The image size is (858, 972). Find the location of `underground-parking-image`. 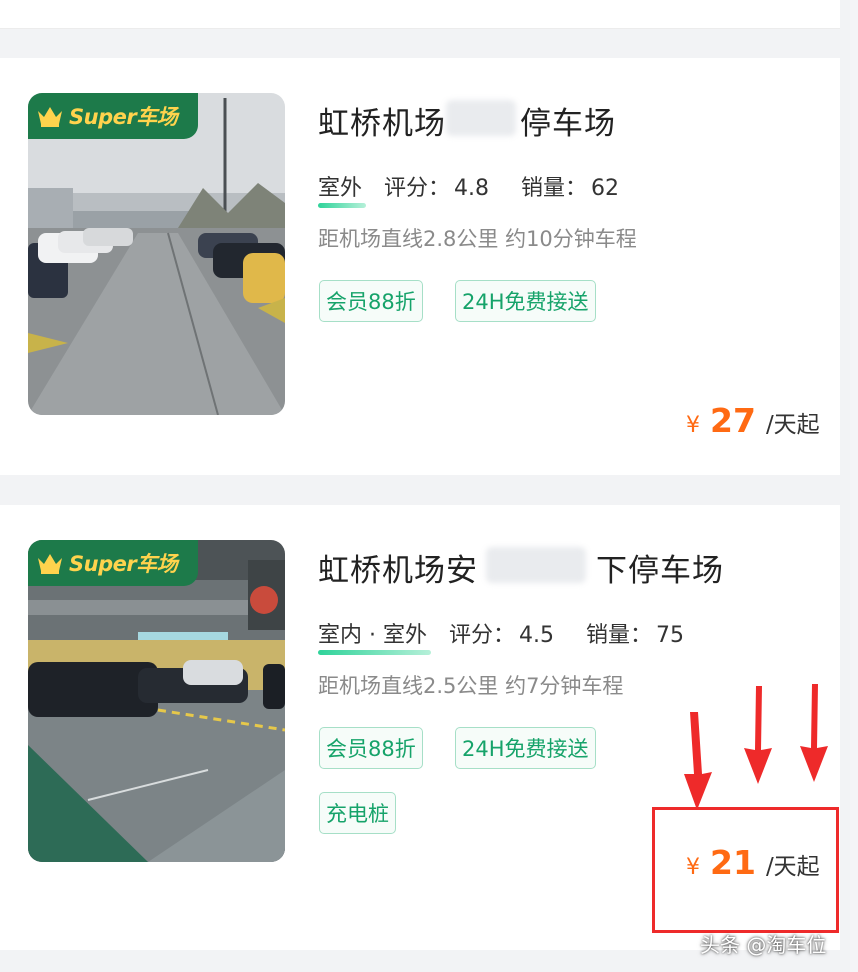

underground-parking-image is located at coordinates (156, 701).